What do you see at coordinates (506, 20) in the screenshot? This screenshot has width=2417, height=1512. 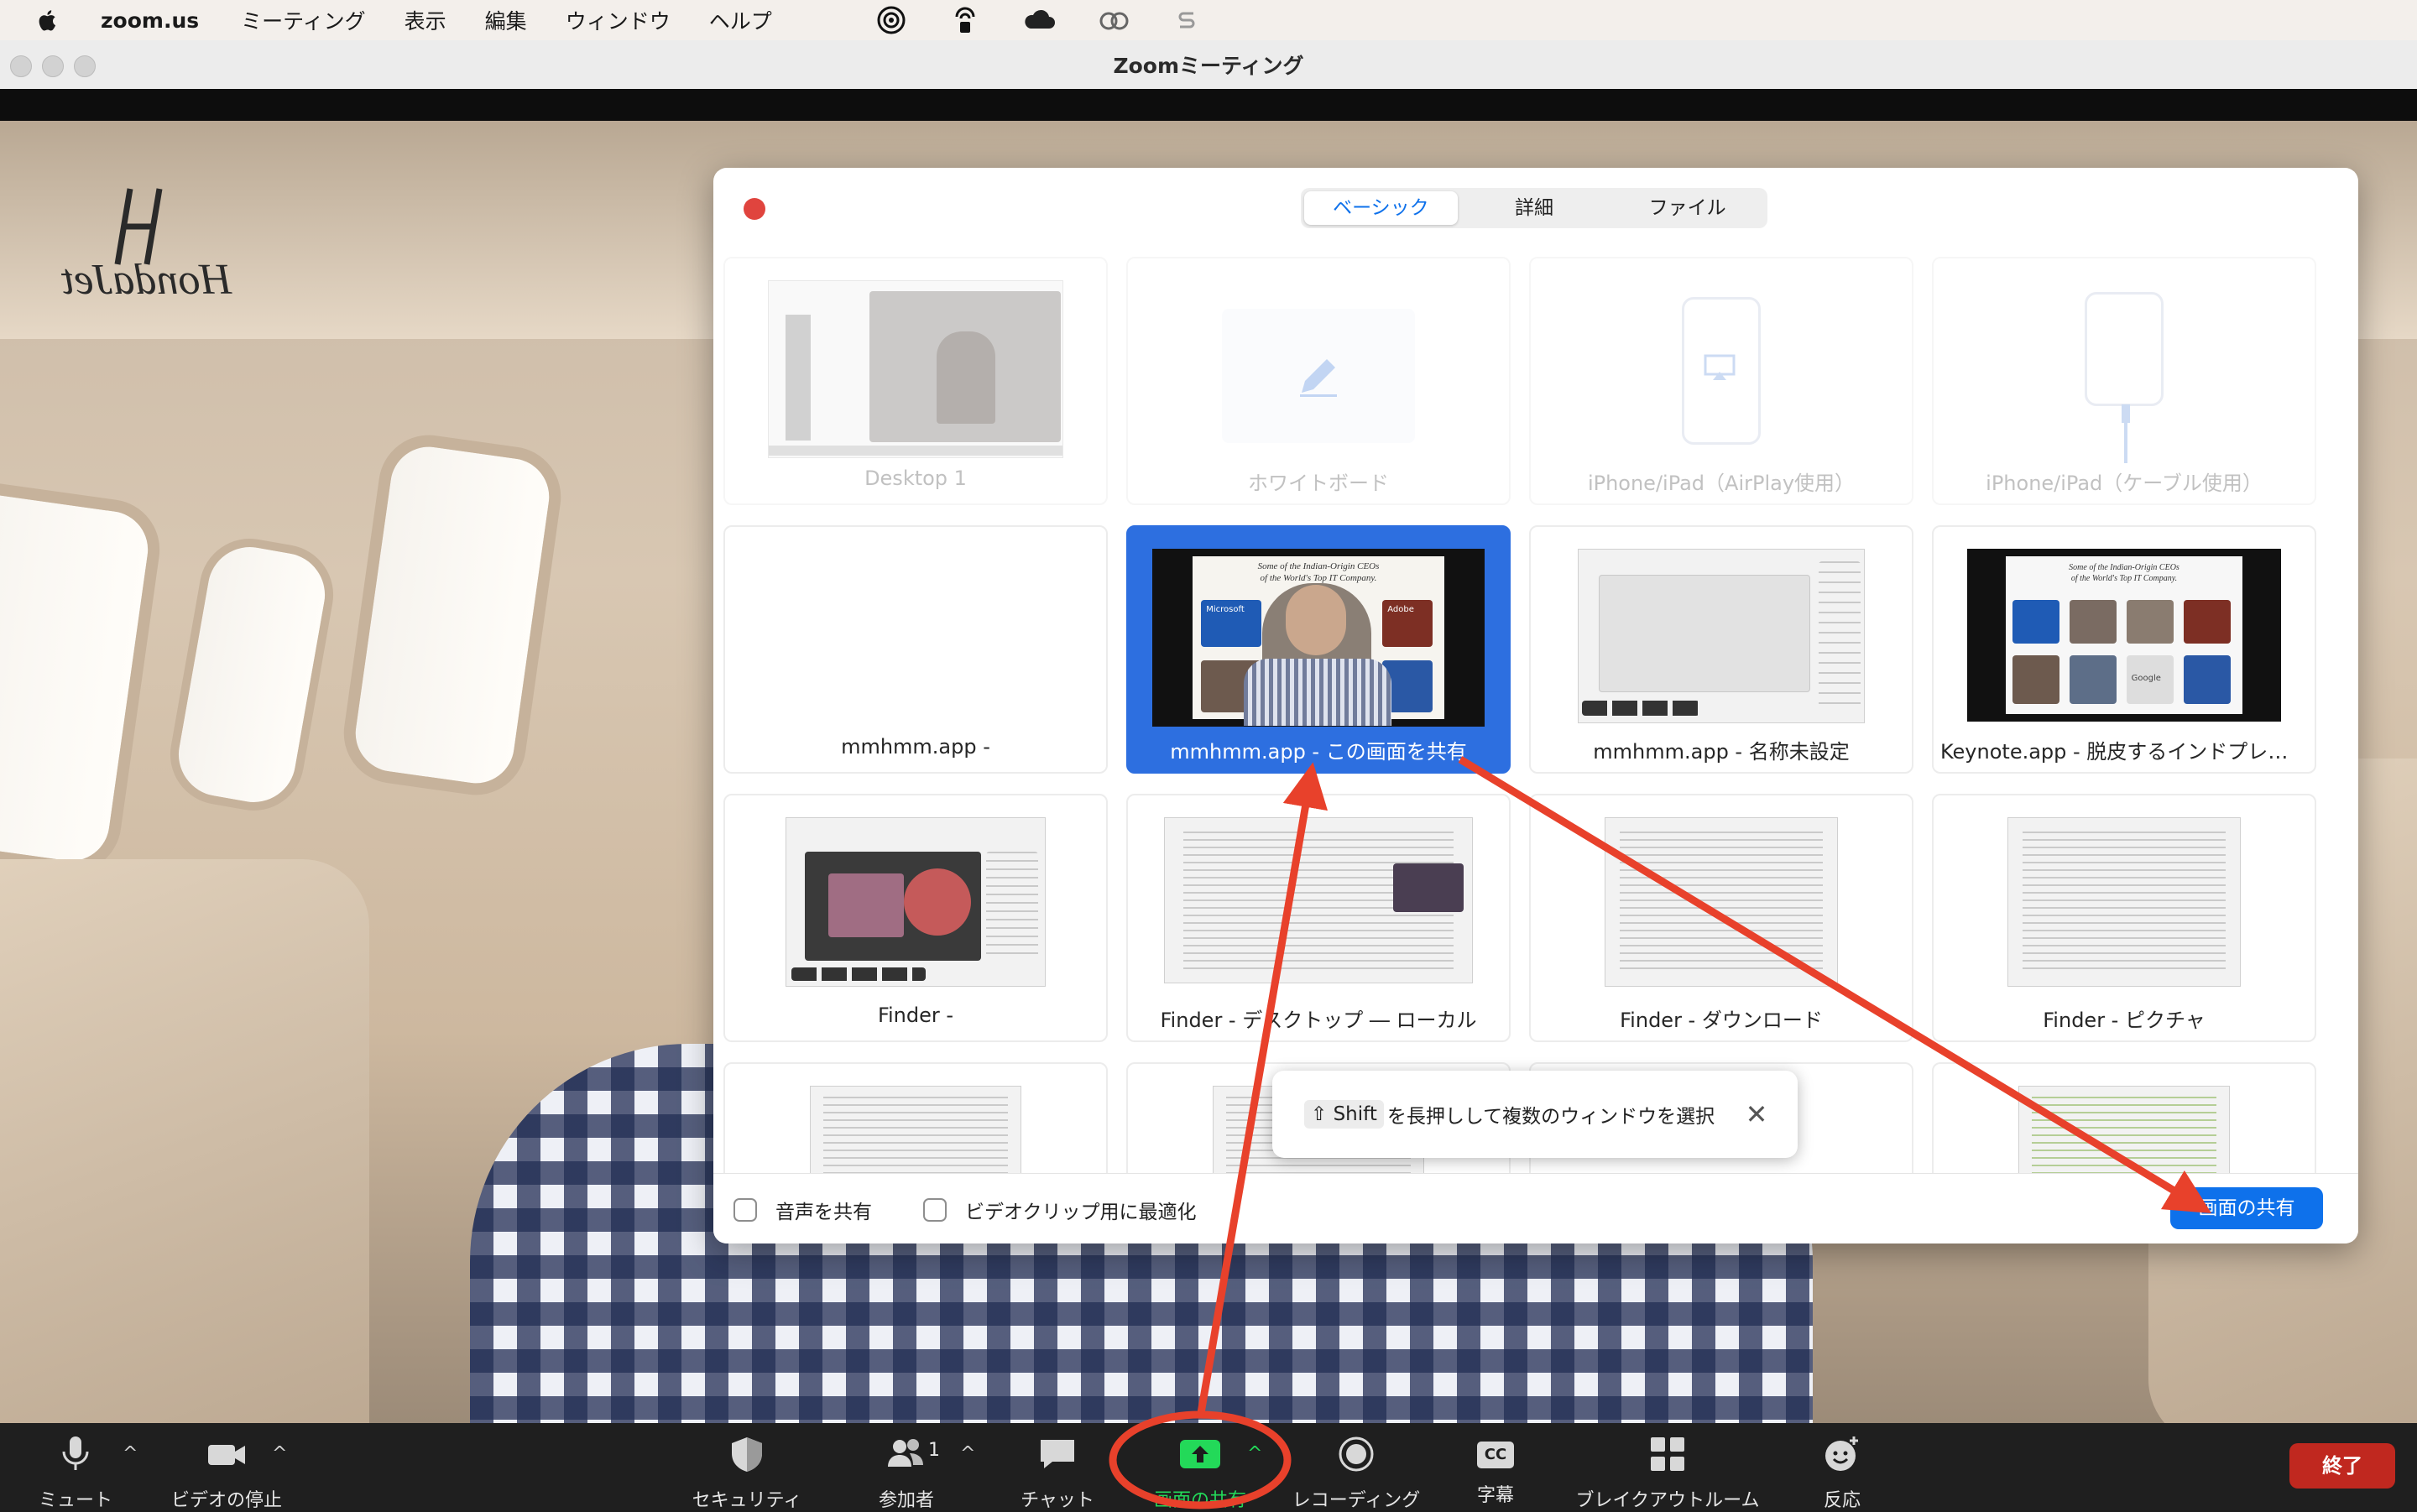 I see `menu-edit: 編集` at bounding box center [506, 20].